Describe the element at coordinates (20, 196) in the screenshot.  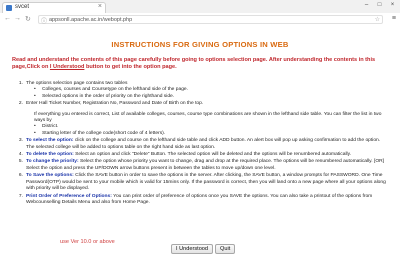
I see `step-number: 7.` at that location.